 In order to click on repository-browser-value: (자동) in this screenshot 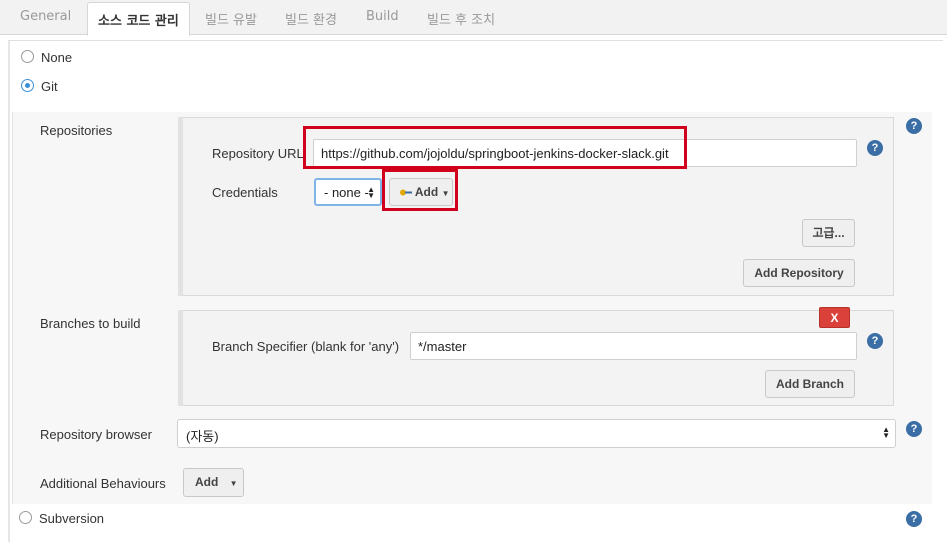, I will do `click(202, 436)`.